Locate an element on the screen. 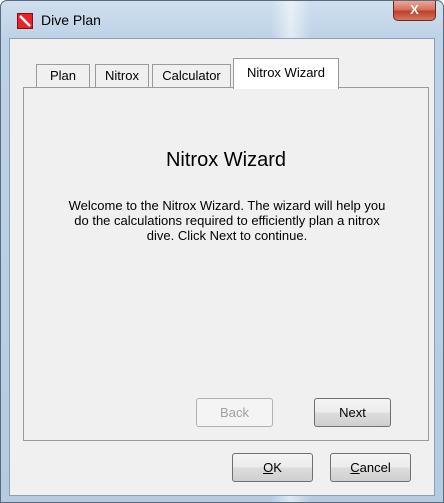  tab-plan: Plan is located at coordinates (63, 76).